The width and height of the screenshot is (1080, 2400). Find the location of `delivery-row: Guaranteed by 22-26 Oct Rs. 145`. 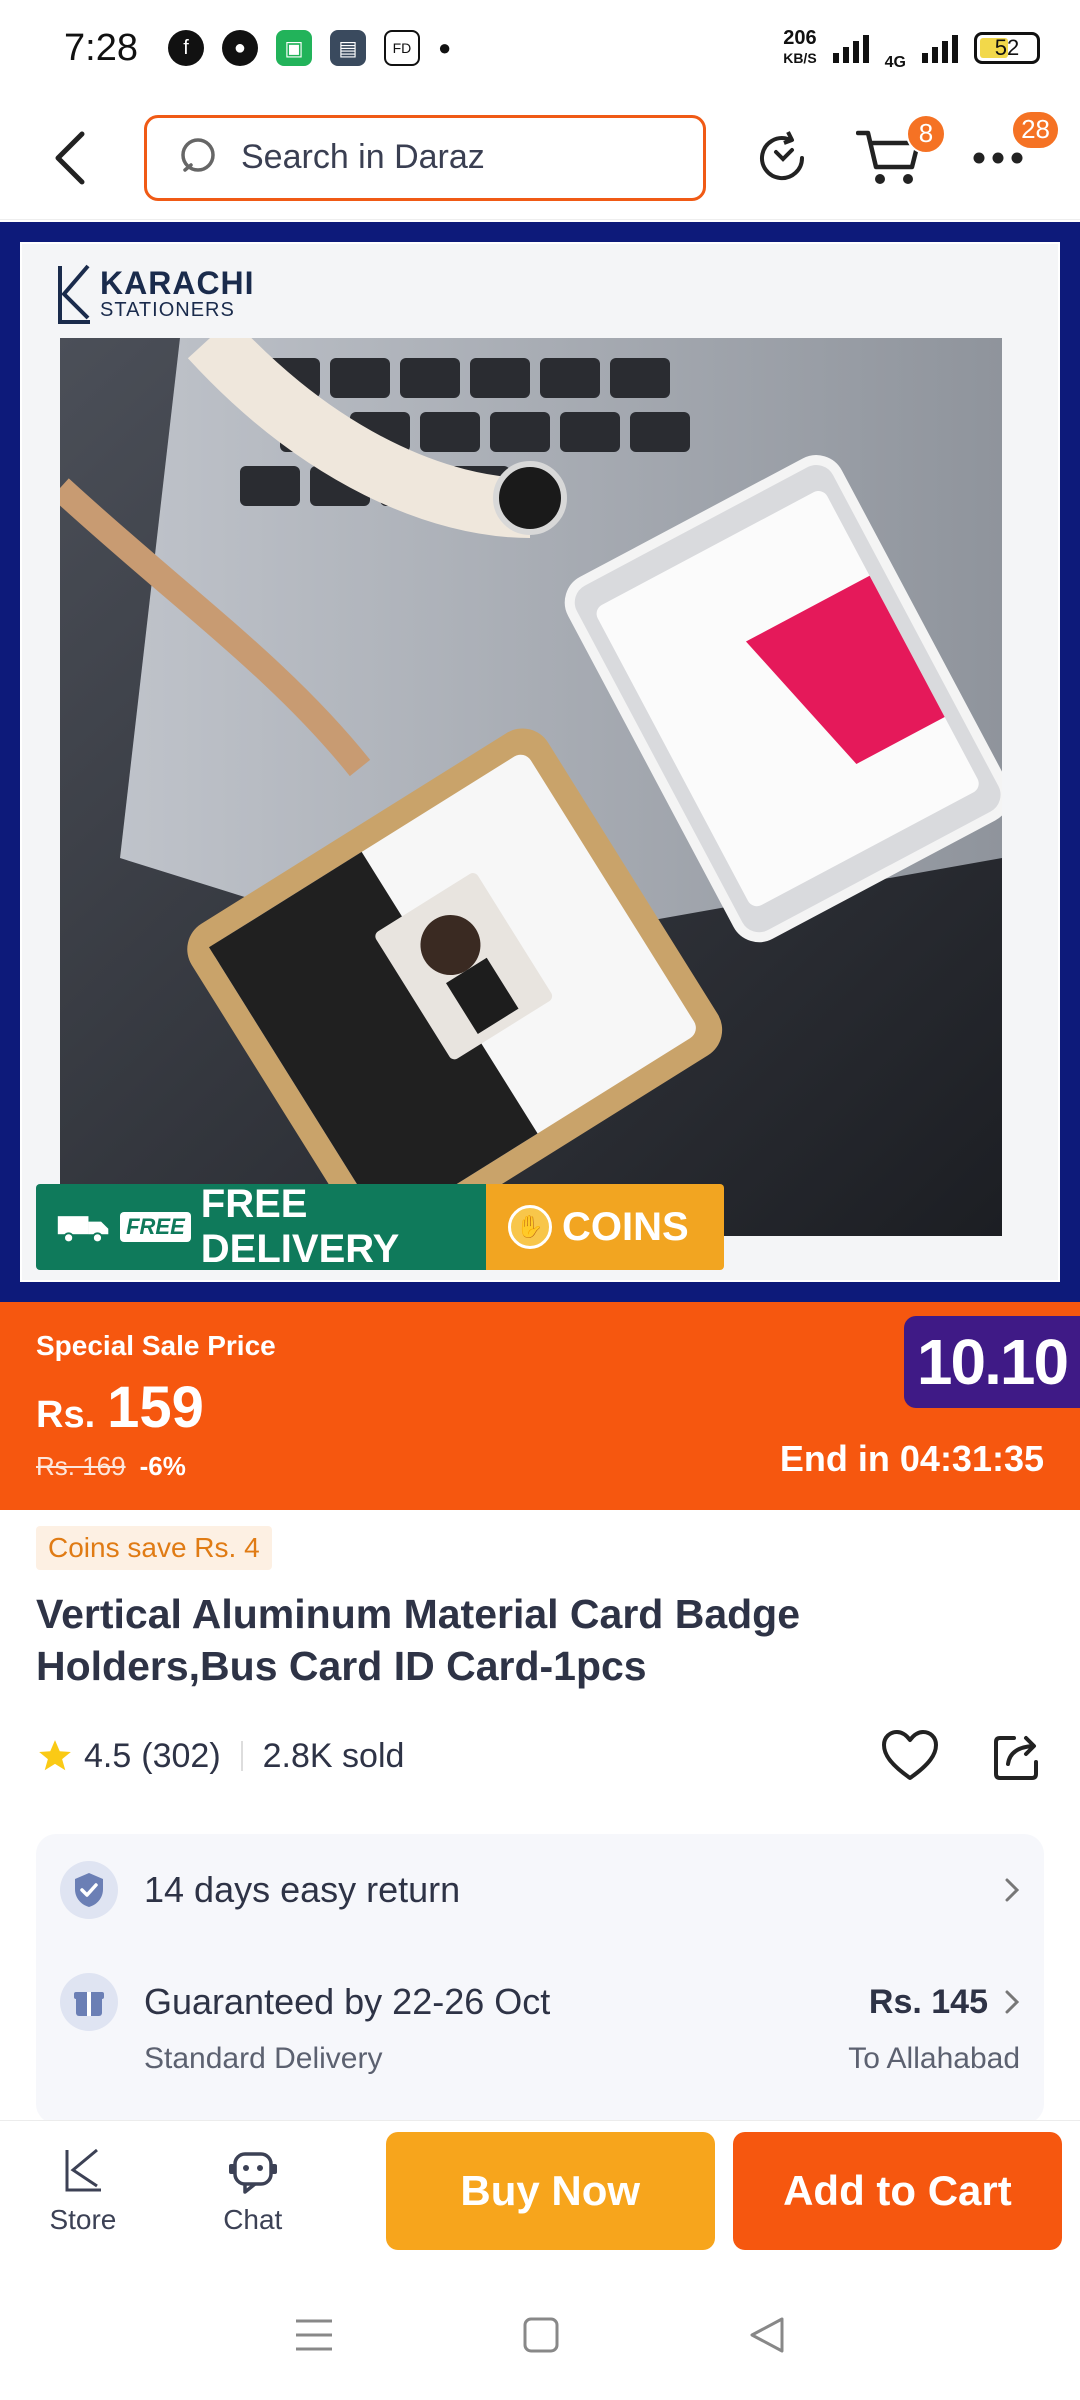

delivery-row: Guaranteed by 22-26 Oct Rs. 145 is located at coordinates (540, 2002).